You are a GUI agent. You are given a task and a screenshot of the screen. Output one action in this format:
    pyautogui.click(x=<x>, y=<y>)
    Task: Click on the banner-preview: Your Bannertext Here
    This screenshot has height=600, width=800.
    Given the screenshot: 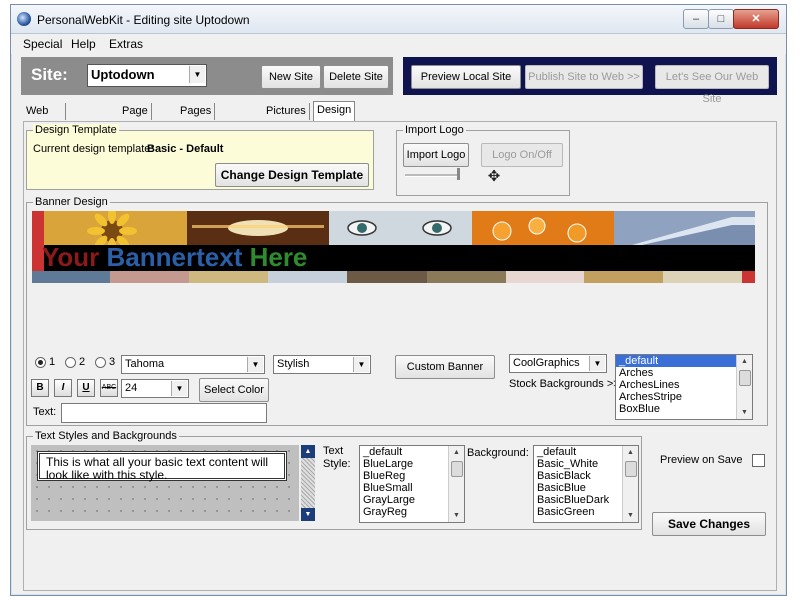 What is the action you would take?
    pyautogui.click(x=393, y=247)
    